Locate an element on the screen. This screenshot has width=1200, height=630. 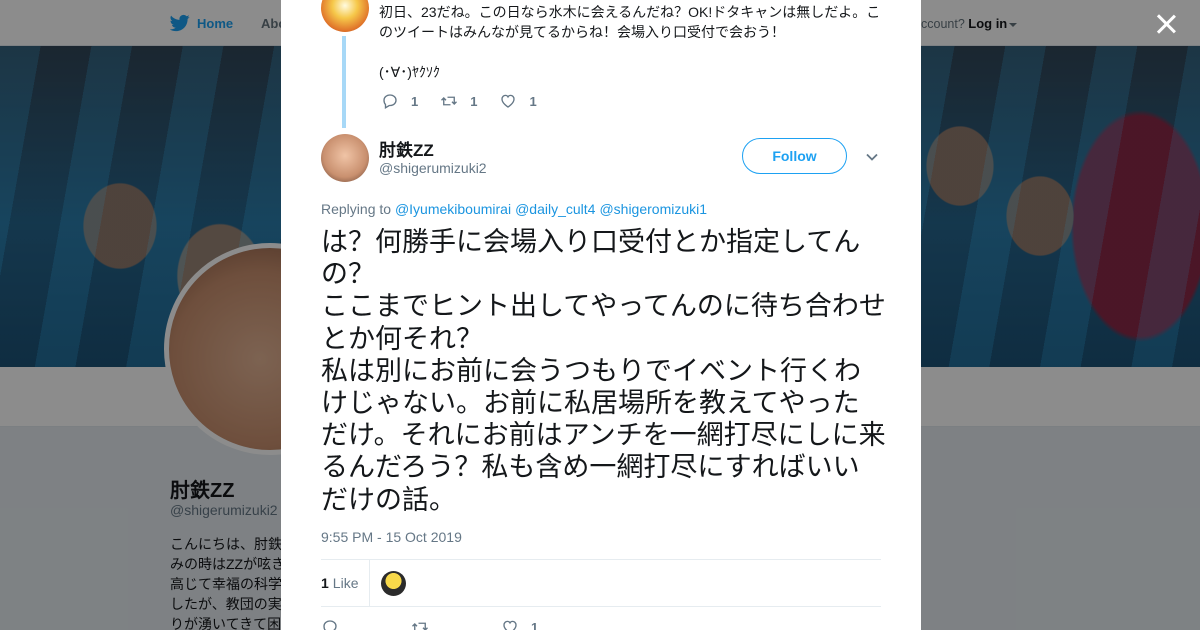
likes-row: 1 Like is located at coordinates (601, 583).